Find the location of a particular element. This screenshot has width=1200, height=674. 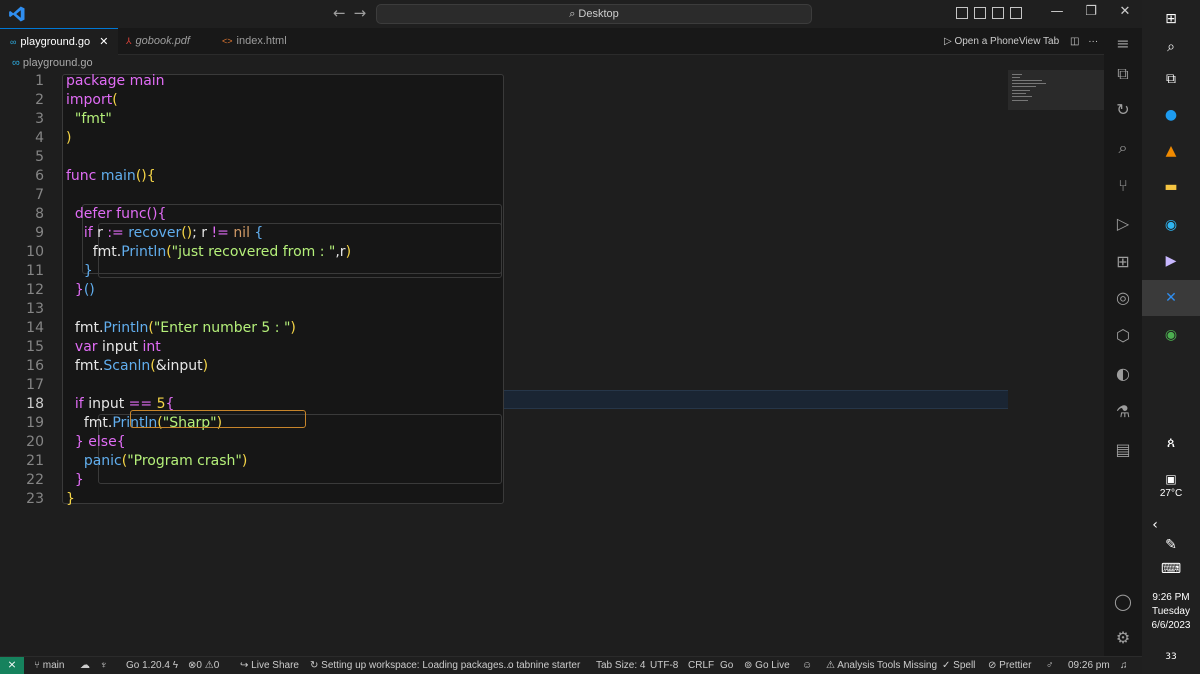

chrome-icon: ◉ is located at coordinates (1171, 335).